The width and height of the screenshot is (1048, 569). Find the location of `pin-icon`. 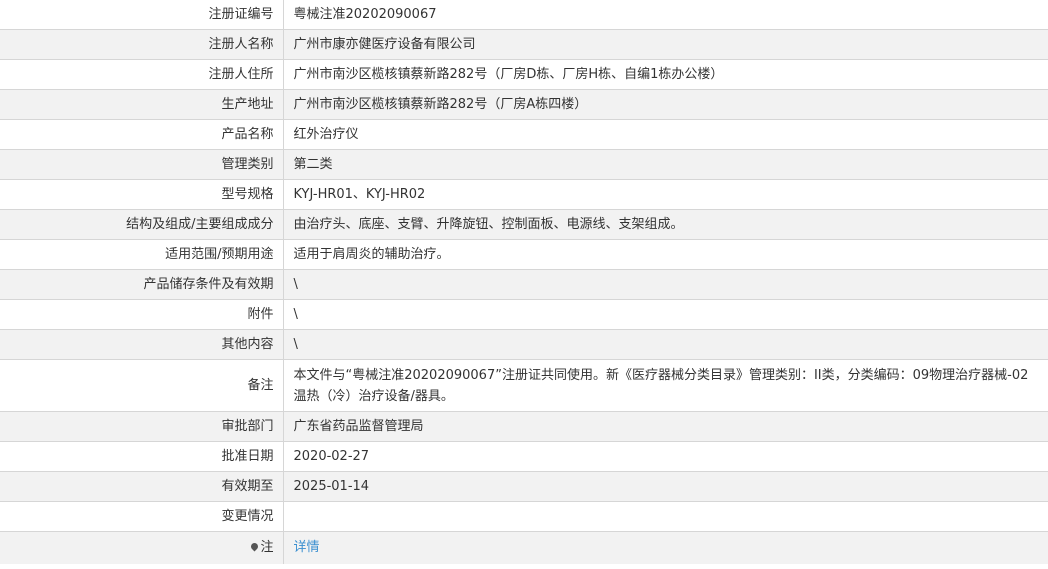

pin-icon is located at coordinates (255, 546).